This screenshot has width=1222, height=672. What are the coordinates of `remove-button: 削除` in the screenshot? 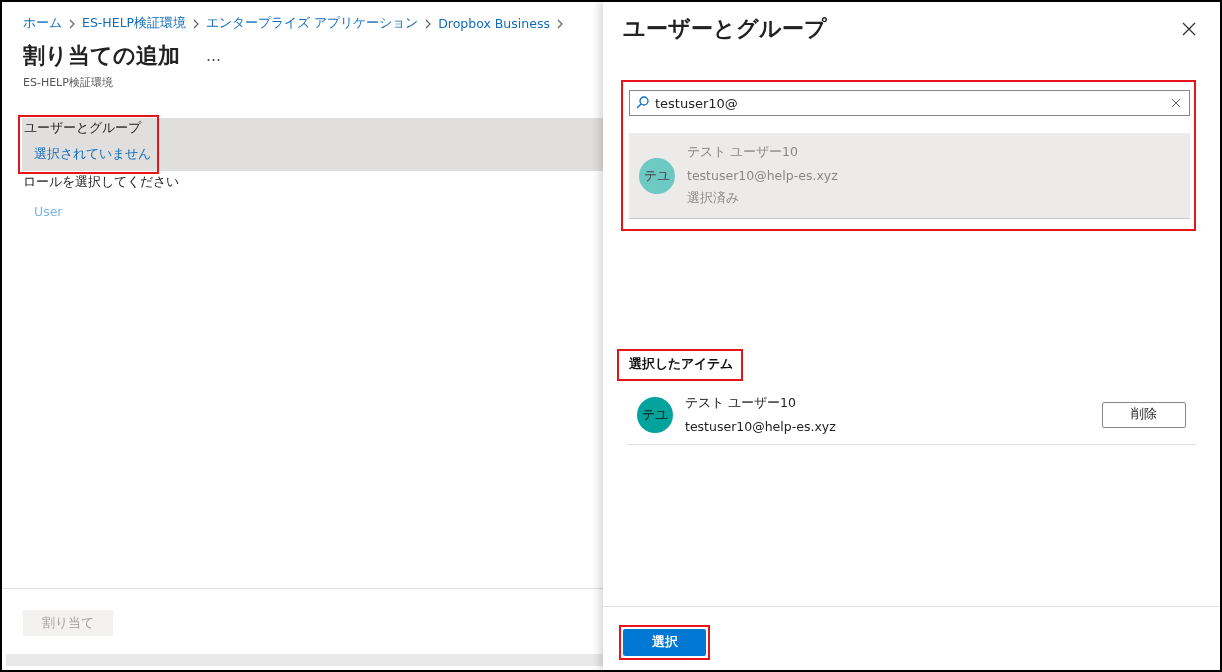 It's located at (1144, 414).